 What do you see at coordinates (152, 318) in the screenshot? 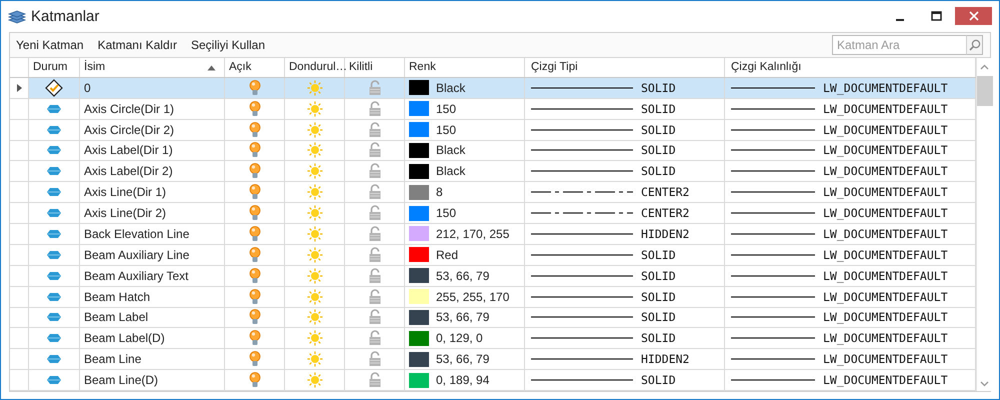
I see `table-cell: Beam Label` at bounding box center [152, 318].